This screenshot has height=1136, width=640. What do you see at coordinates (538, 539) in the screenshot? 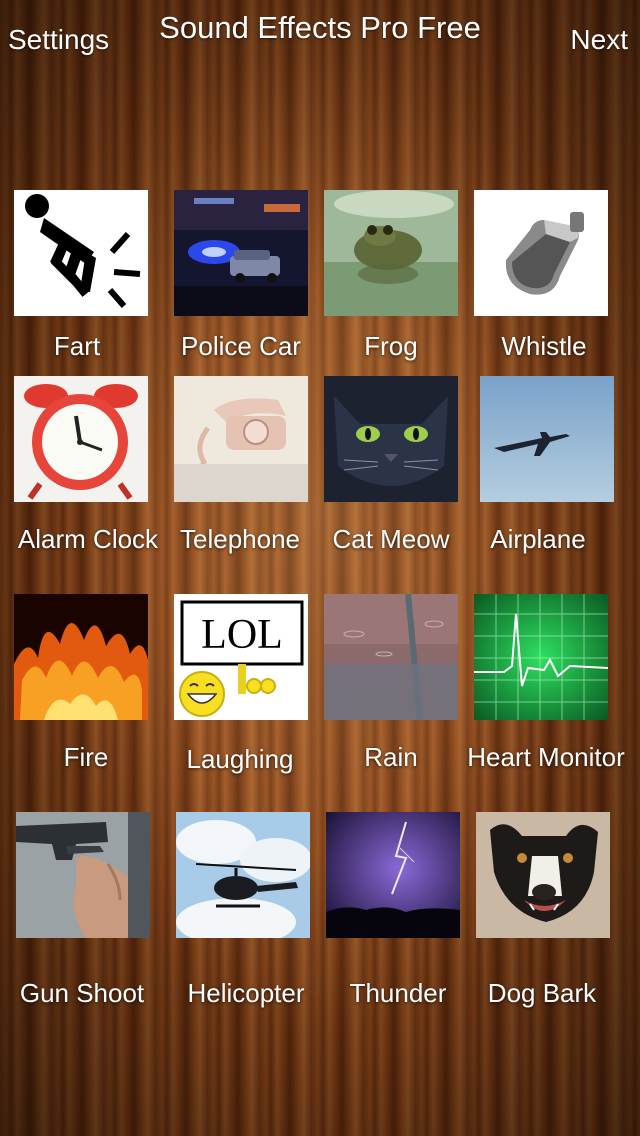
I see `sound-label-airplane: Airplane` at bounding box center [538, 539].